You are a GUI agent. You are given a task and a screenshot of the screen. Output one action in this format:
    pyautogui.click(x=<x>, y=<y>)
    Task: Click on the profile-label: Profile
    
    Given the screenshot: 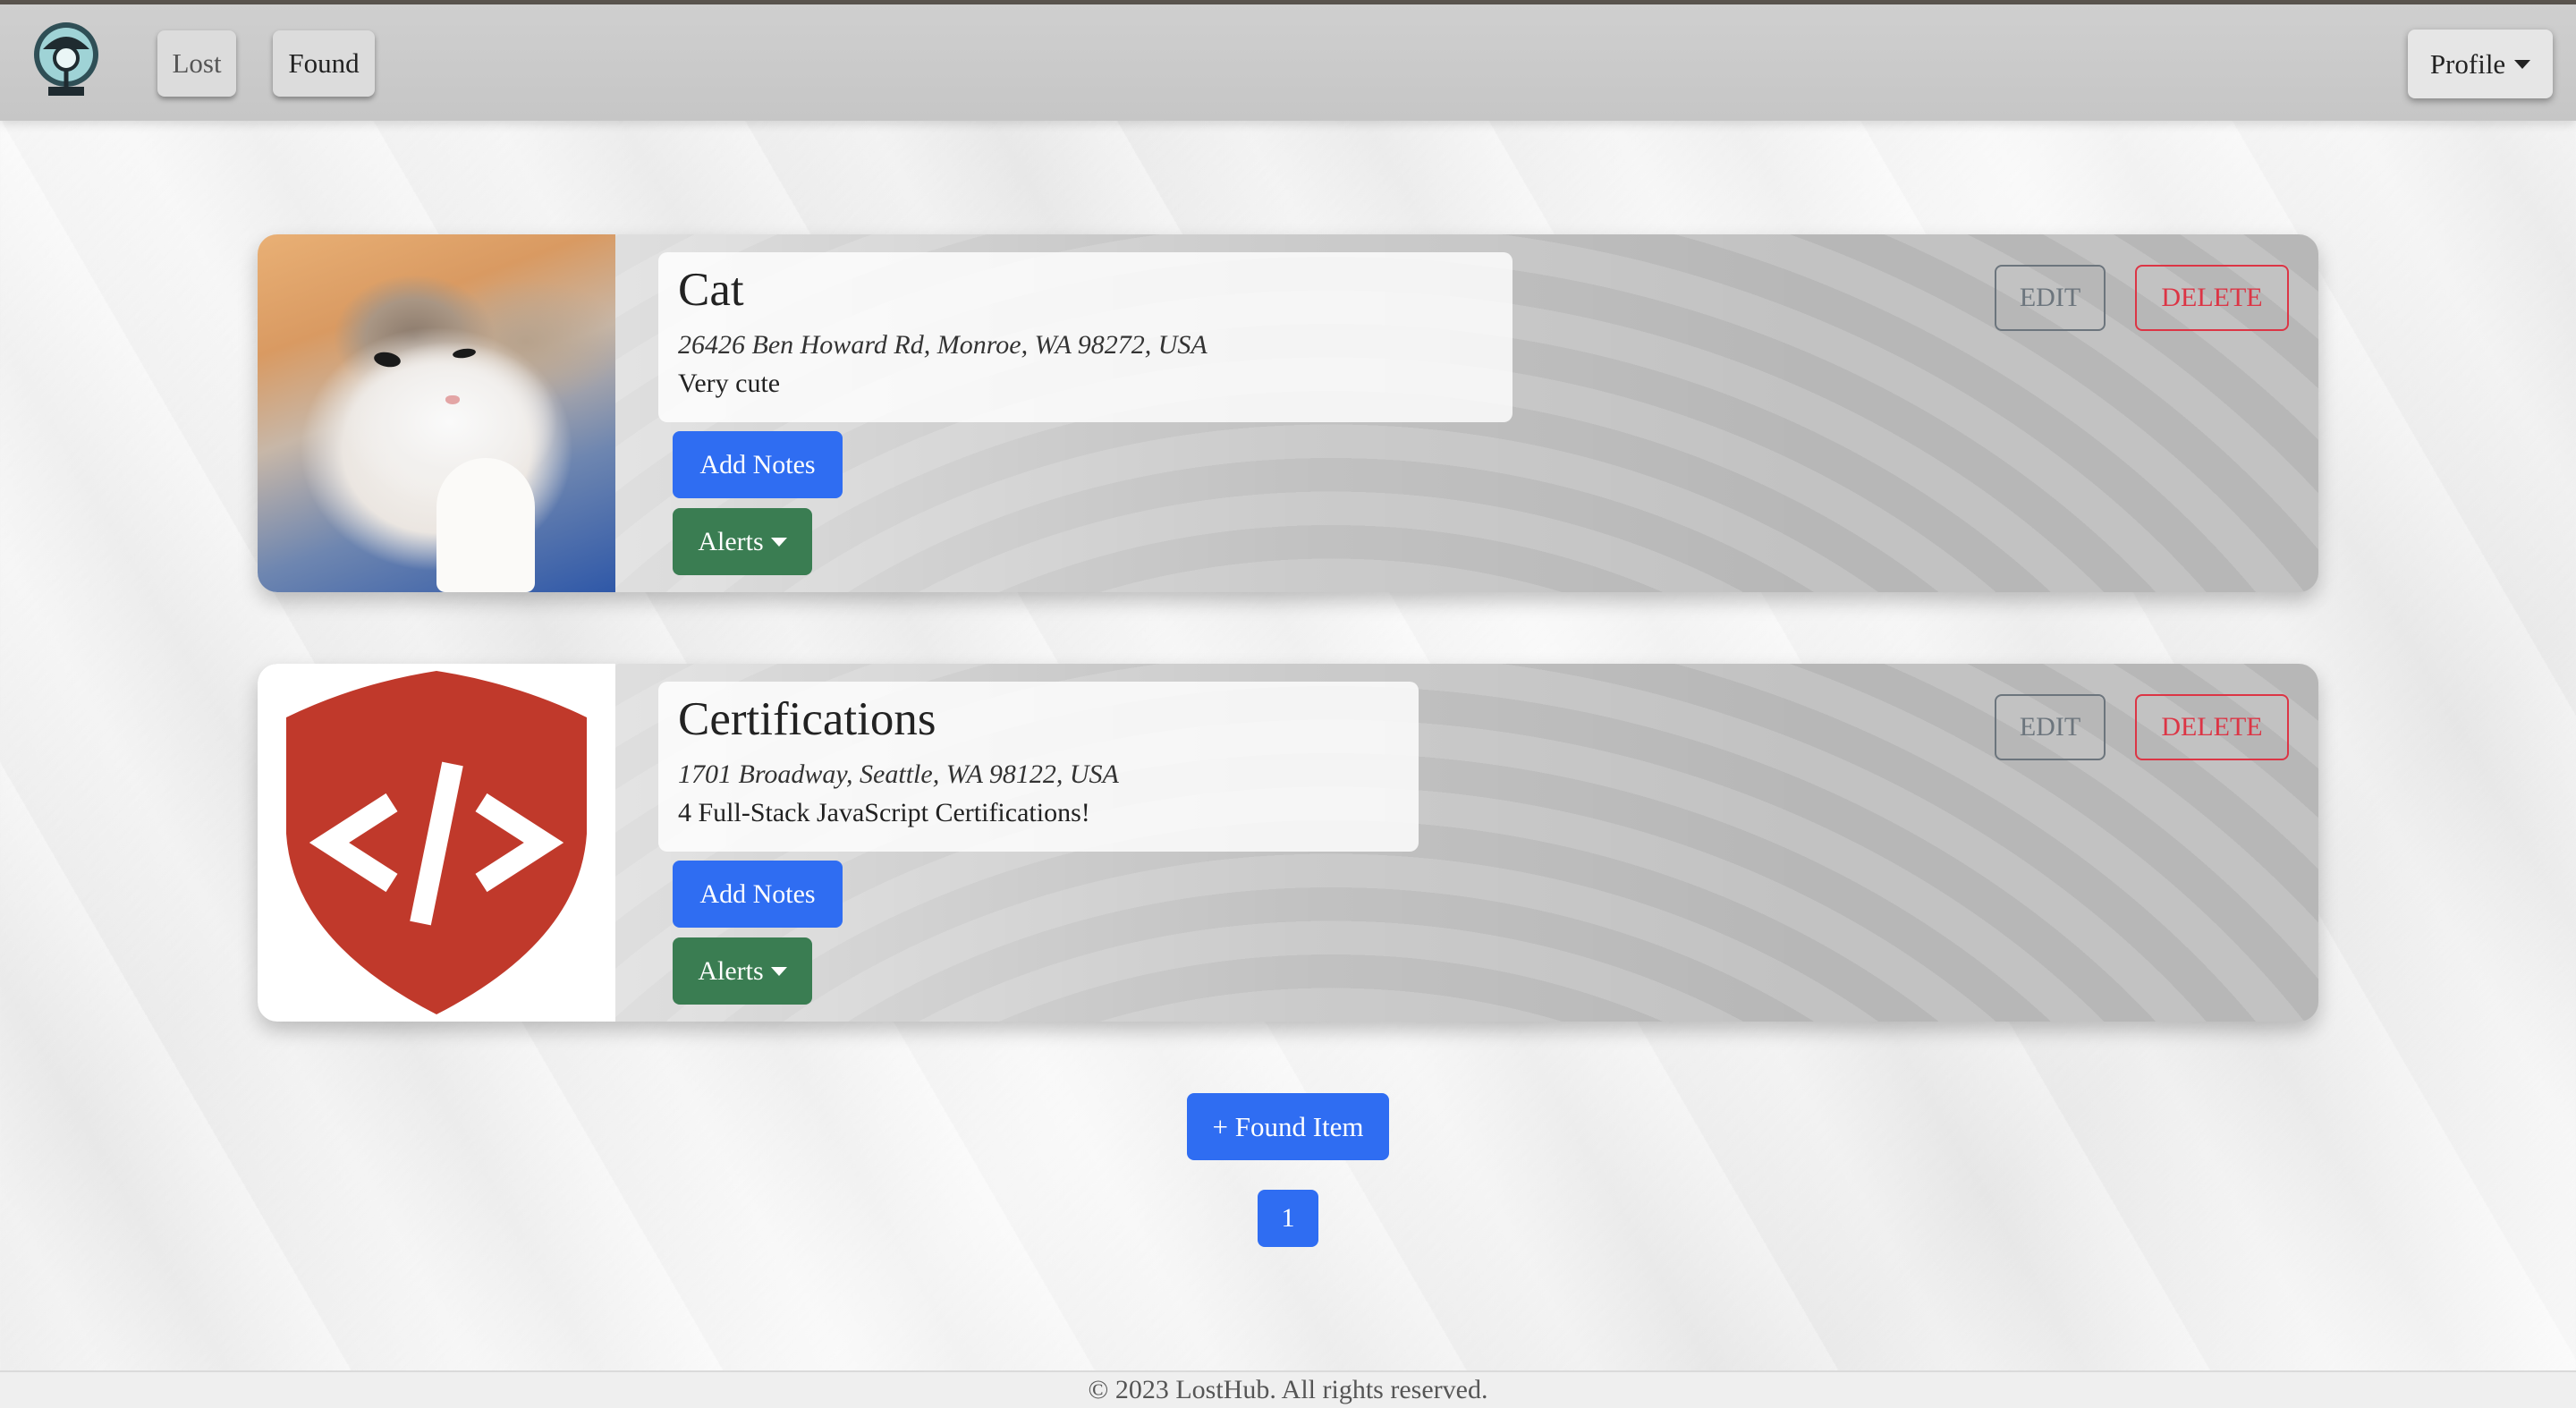 What is the action you would take?
    pyautogui.click(x=2467, y=64)
    